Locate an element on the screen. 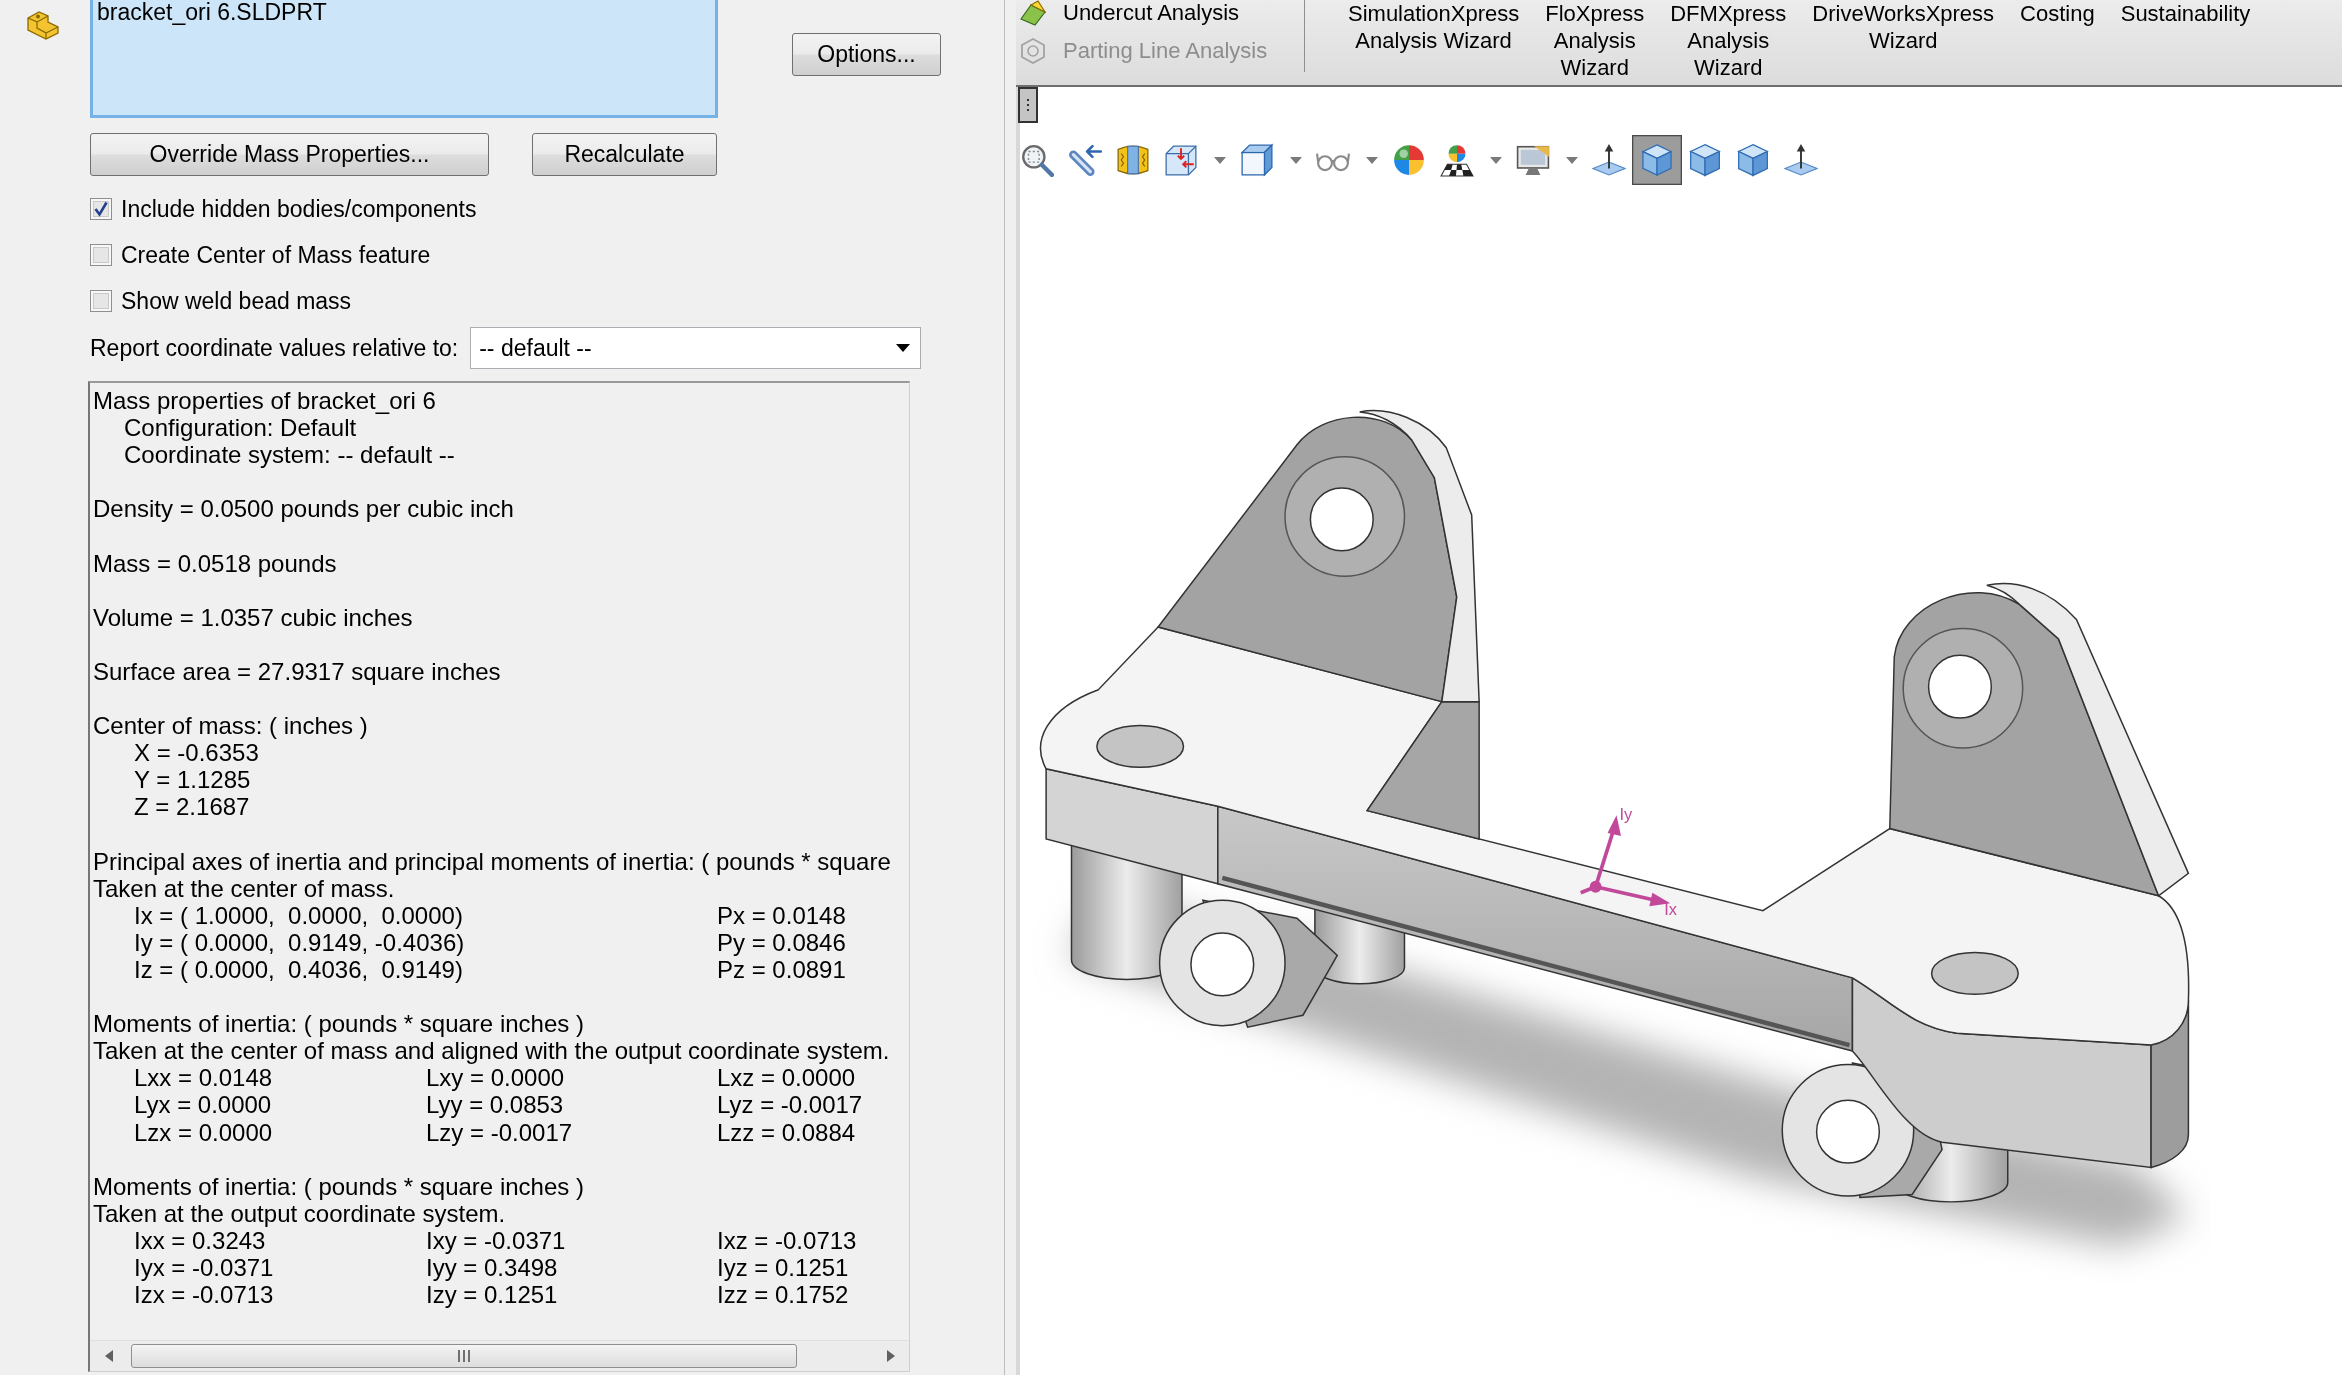 The height and width of the screenshot is (1375, 2342). magnifier-icon is located at coordinates (1037, 160).